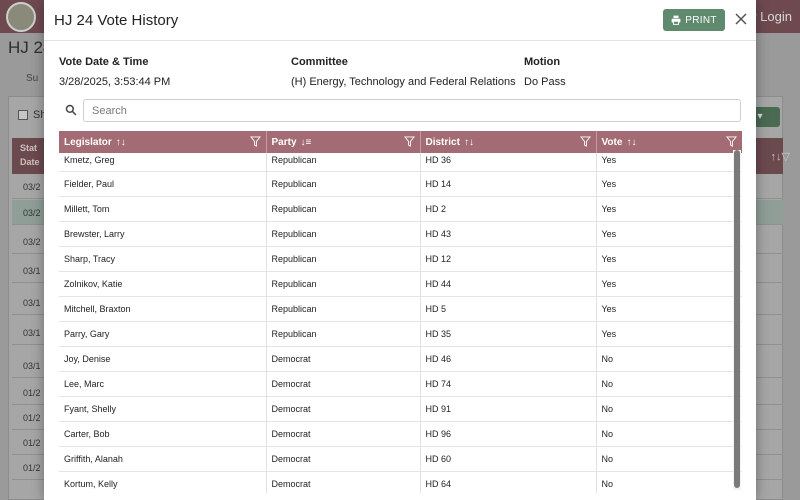 The image size is (800, 500). I want to click on show-checkbox, so click(23, 115).